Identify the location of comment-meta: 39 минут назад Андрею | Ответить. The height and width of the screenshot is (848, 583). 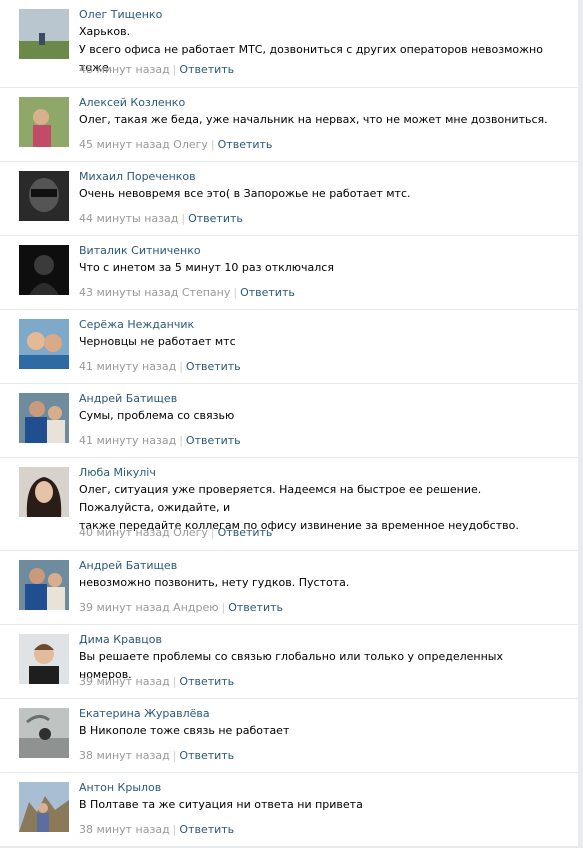
(181, 607).